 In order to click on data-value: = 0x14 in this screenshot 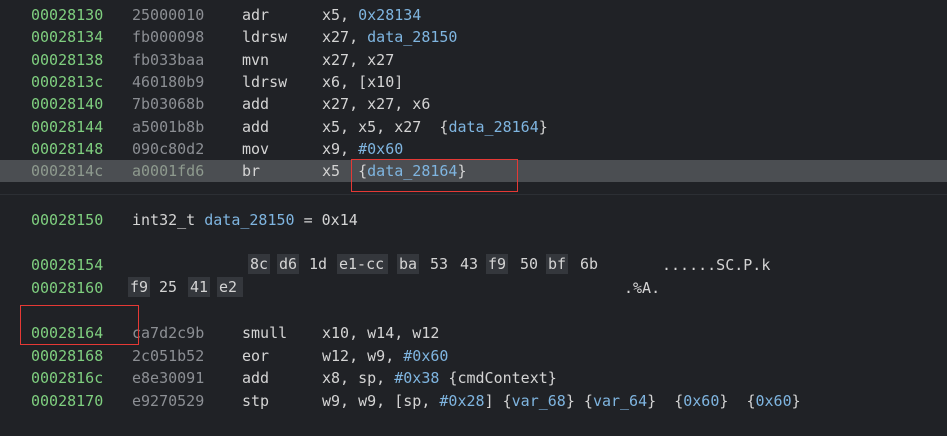, I will do `click(326, 220)`.